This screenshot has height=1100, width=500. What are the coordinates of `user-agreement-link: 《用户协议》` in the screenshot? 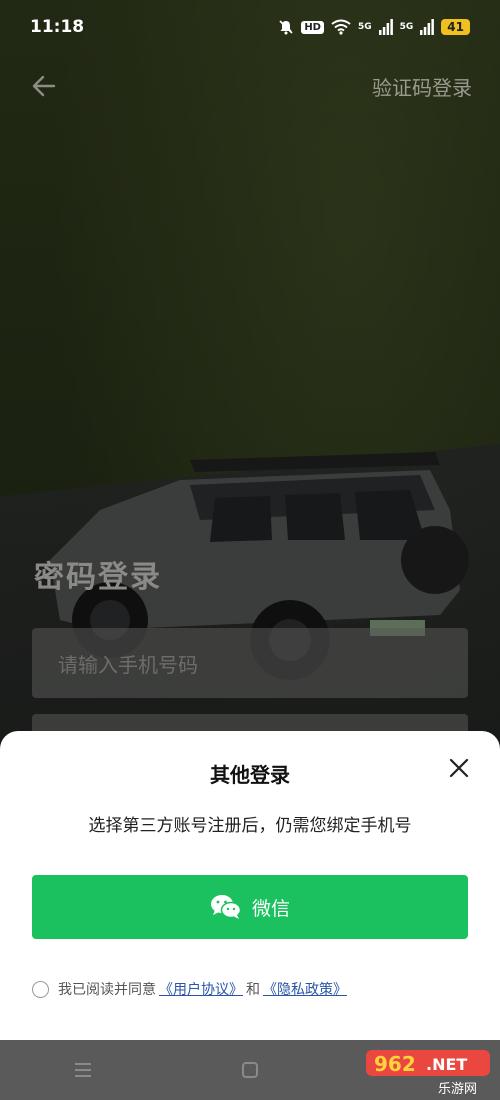 It's located at (201, 989).